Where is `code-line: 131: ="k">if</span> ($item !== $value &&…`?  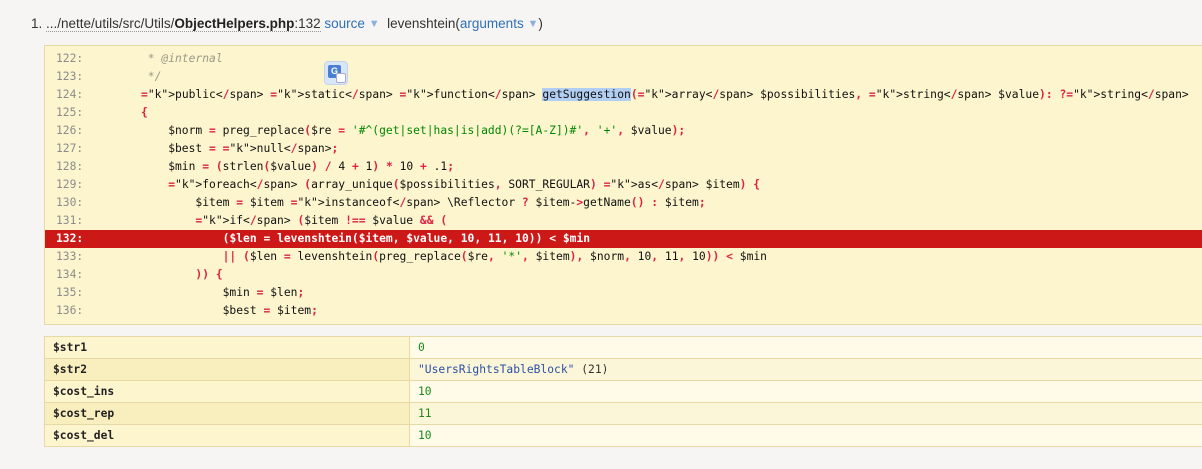 code-line: 131: ="k">if</span> ($item !== $value &&… is located at coordinates (623, 221).